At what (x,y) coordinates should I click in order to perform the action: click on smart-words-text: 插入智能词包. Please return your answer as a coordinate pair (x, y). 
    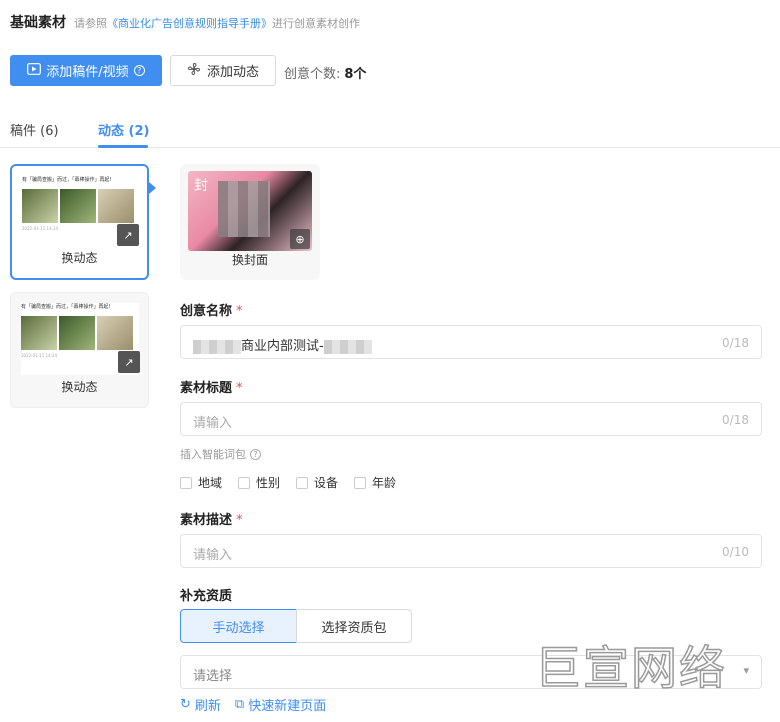
    Looking at the image, I should click on (213, 454).